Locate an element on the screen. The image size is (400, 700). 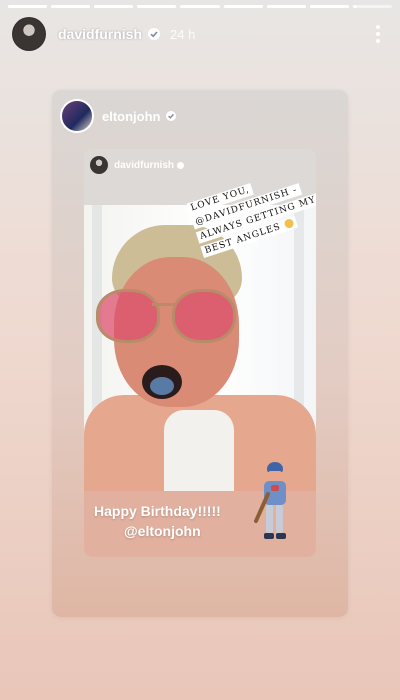
username: davidfurnish is located at coordinates (100, 34).